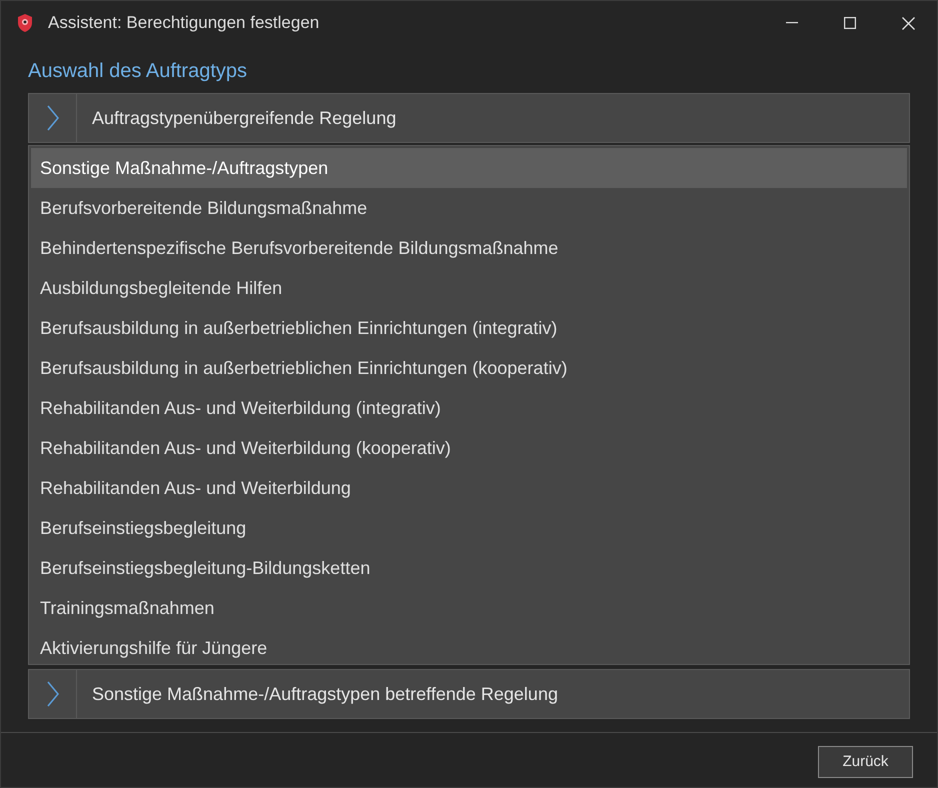  Describe the element at coordinates (469, 694) in the screenshot. I see `section-expander: Sonstige Maßnahme-/Auftragstypen betreffende Regelung` at that location.